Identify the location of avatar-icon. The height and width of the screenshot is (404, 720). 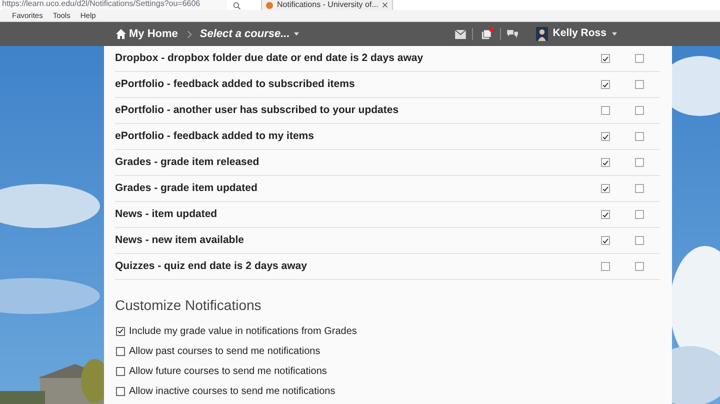
(542, 34).